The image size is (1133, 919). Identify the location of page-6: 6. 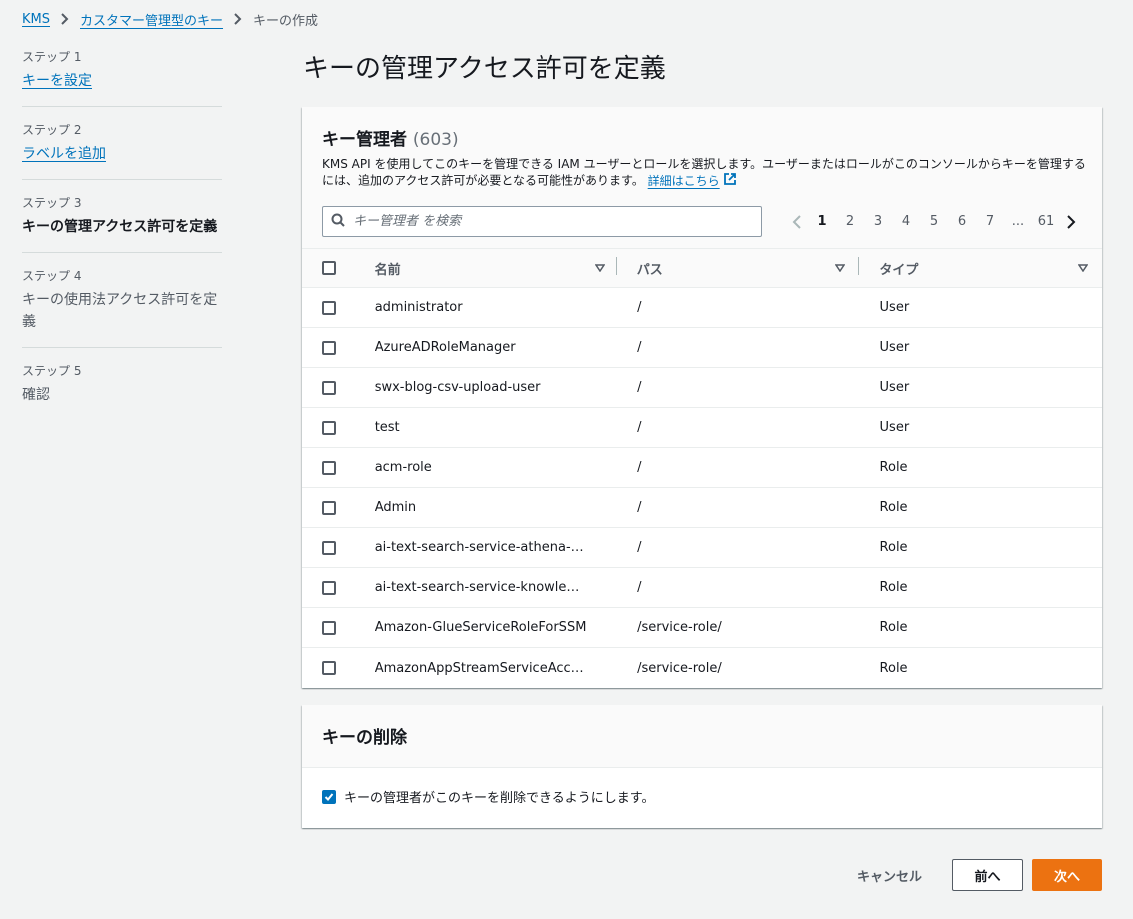
(962, 221).